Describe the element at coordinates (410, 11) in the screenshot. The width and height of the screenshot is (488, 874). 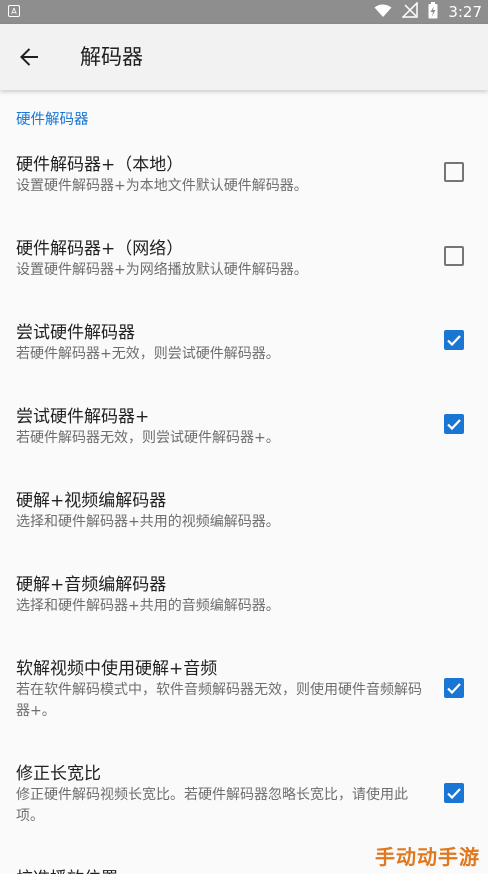
I see `no-signal-icon` at that location.